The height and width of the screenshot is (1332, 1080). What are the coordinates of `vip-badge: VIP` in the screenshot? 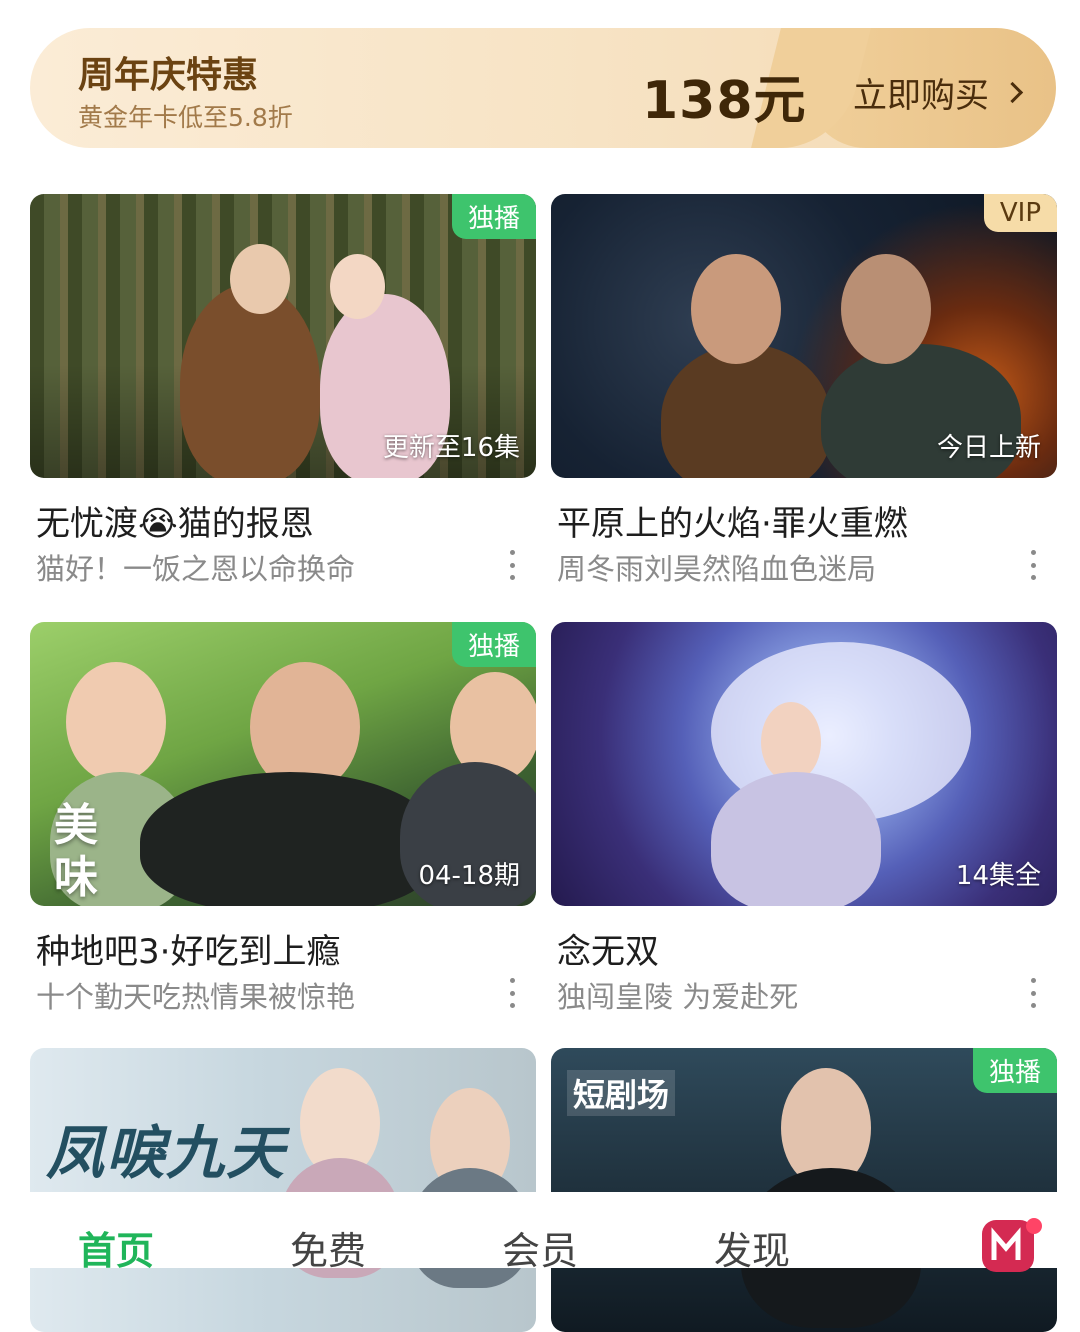 It's located at (1020, 213).